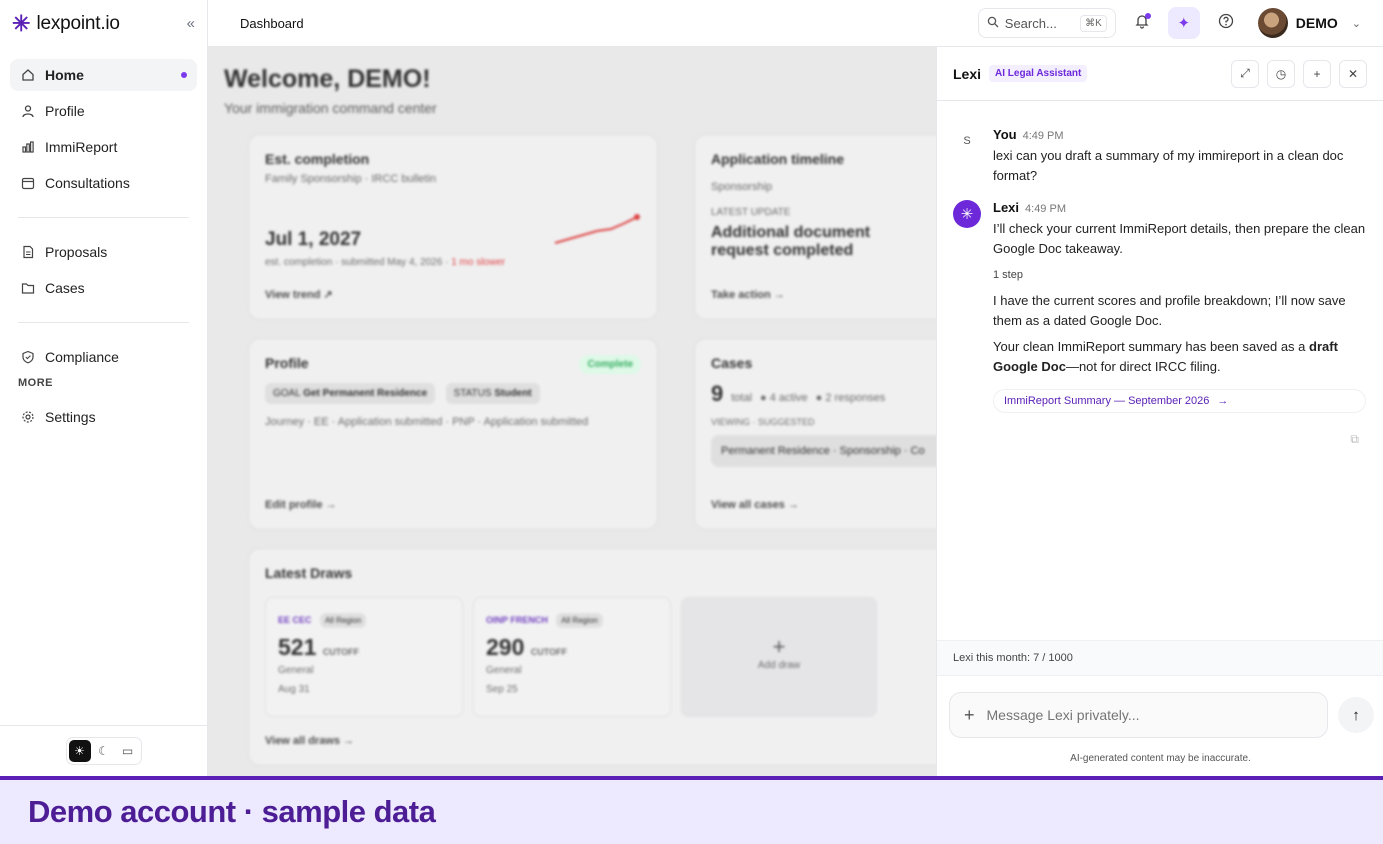  Describe the element at coordinates (294, 689) in the screenshot. I see `draw-date: Aug 31` at that location.